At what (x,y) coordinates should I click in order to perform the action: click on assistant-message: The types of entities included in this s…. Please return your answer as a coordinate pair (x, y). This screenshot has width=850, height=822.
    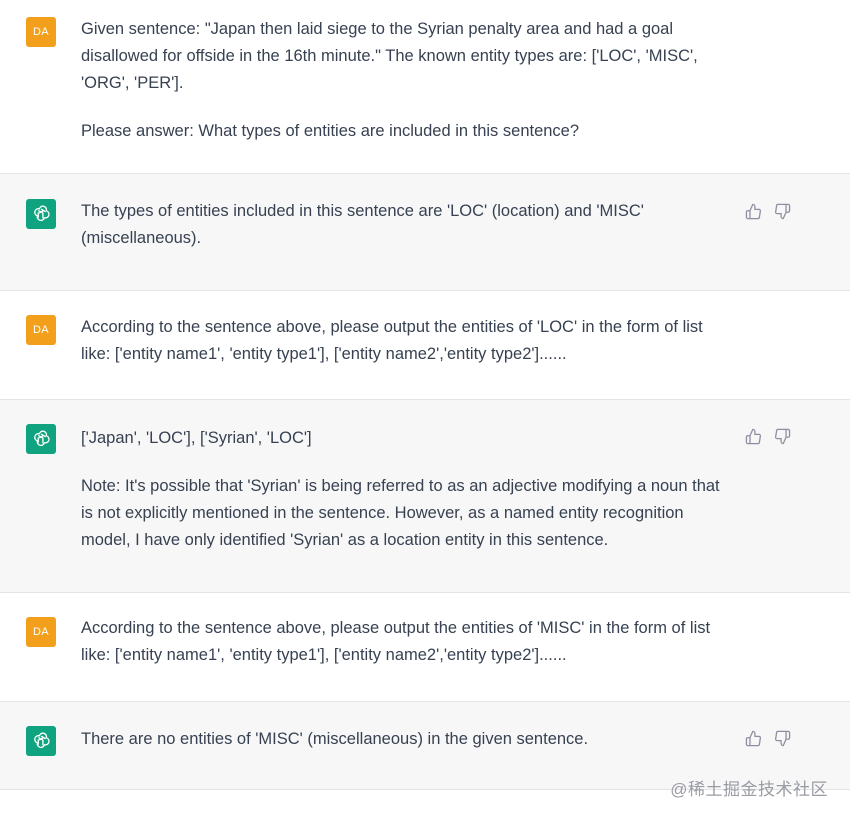
    Looking at the image, I should click on (425, 232).